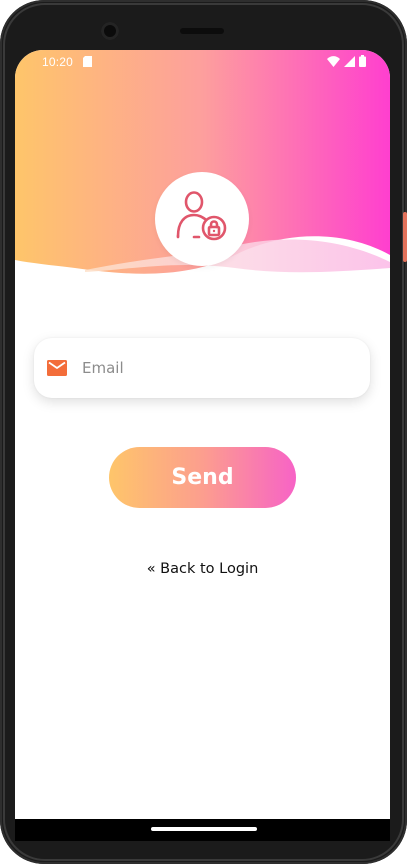  What do you see at coordinates (202, 62) in the screenshot?
I see `status-bar: 10:20` at bounding box center [202, 62].